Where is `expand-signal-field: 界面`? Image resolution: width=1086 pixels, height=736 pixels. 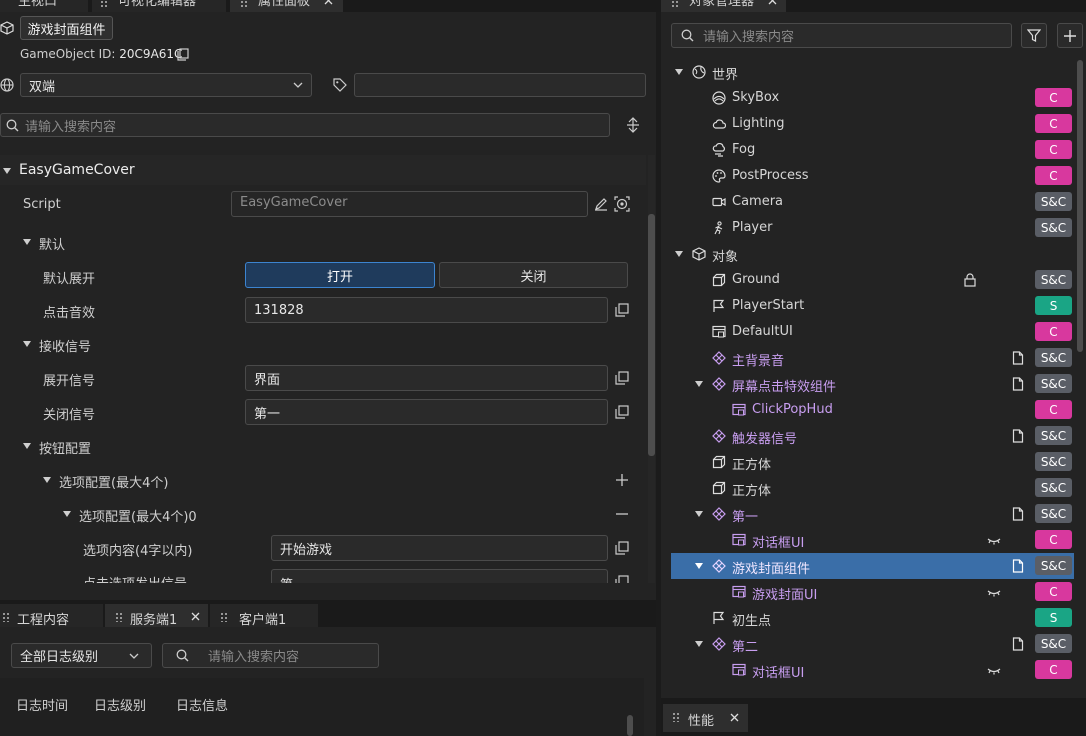
expand-signal-field: 界面 is located at coordinates (426, 378).